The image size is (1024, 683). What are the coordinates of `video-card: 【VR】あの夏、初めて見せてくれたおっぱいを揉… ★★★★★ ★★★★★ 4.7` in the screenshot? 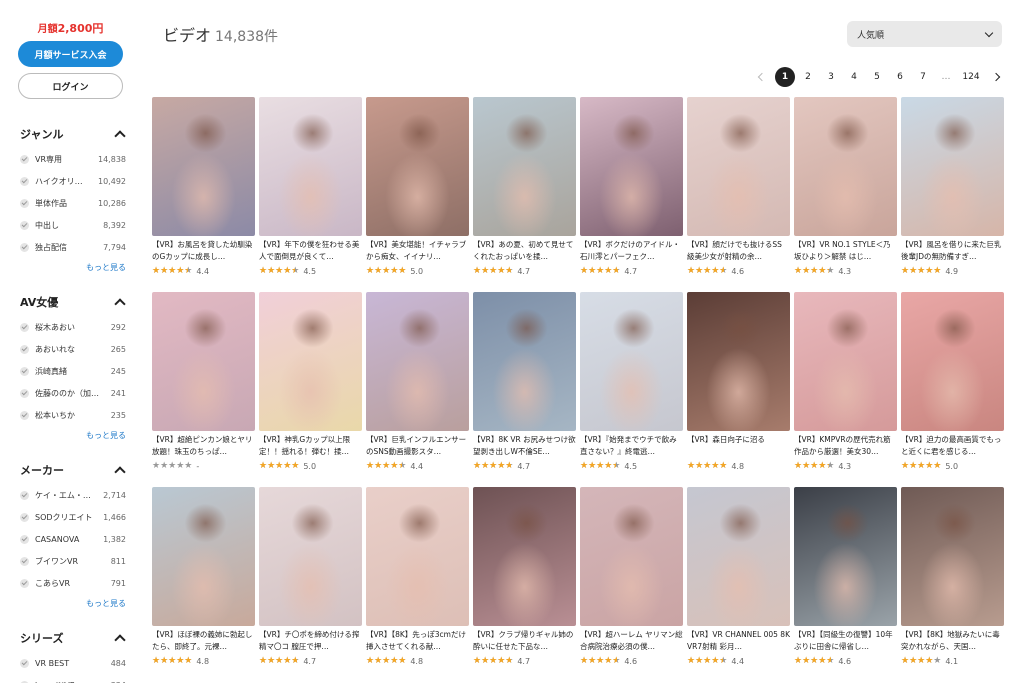 It's located at (524, 187).